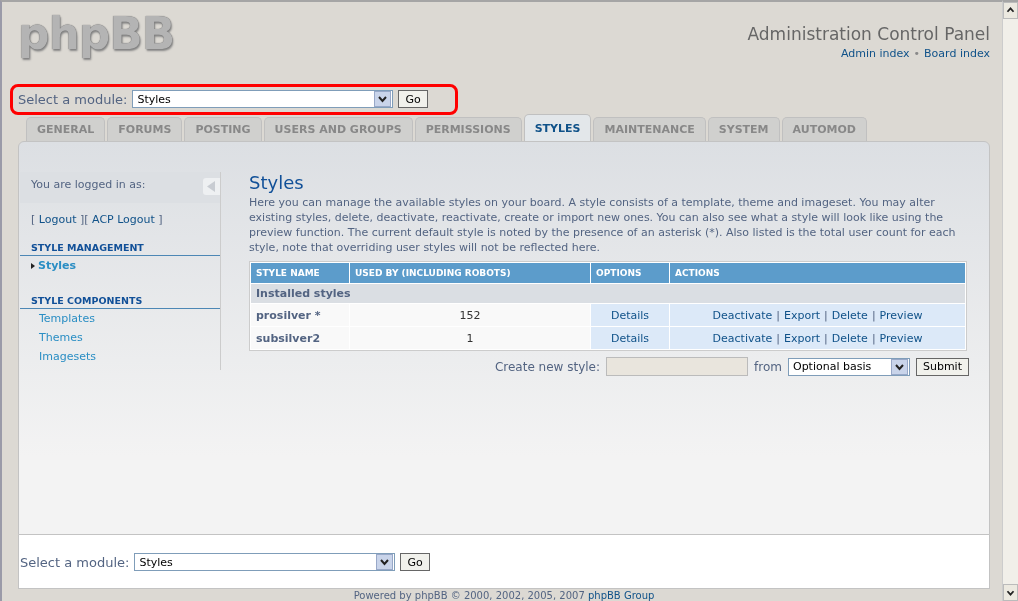 The width and height of the screenshot is (1018, 601). What do you see at coordinates (768, 366) in the screenshot?
I see `from-label: from` at bounding box center [768, 366].